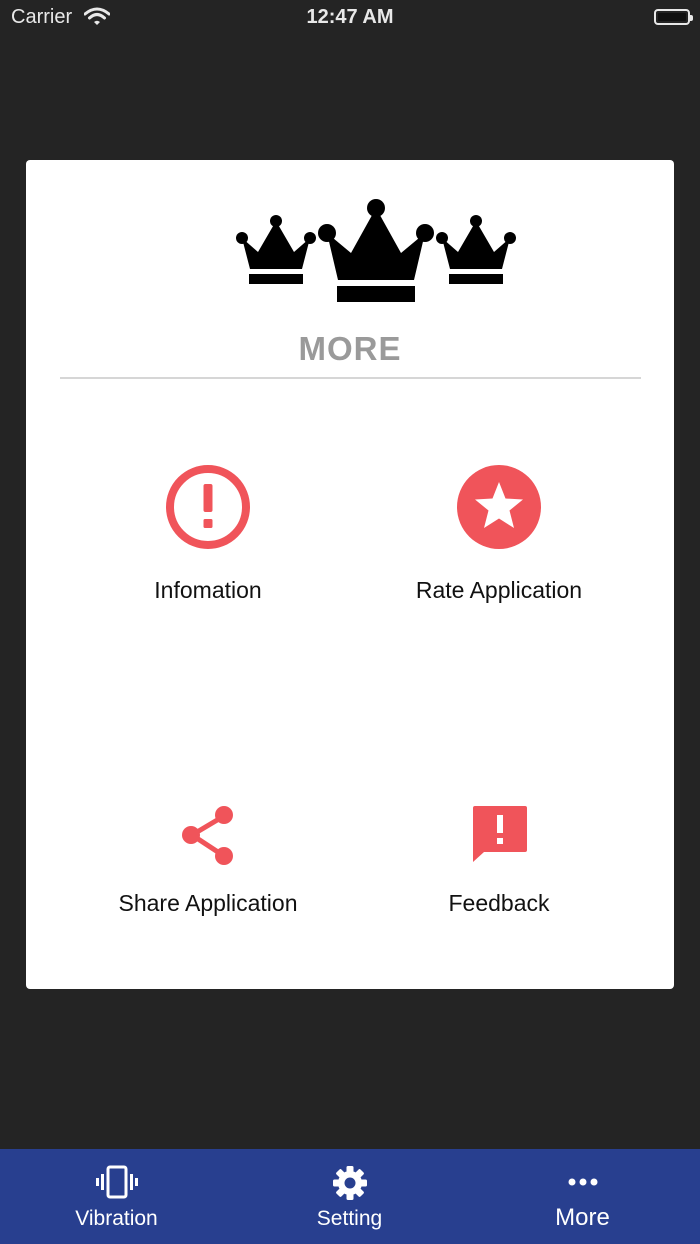 The height and width of the screenshot is (1244, 700). I want to click on information-button: Infomation, so click(208, 533).